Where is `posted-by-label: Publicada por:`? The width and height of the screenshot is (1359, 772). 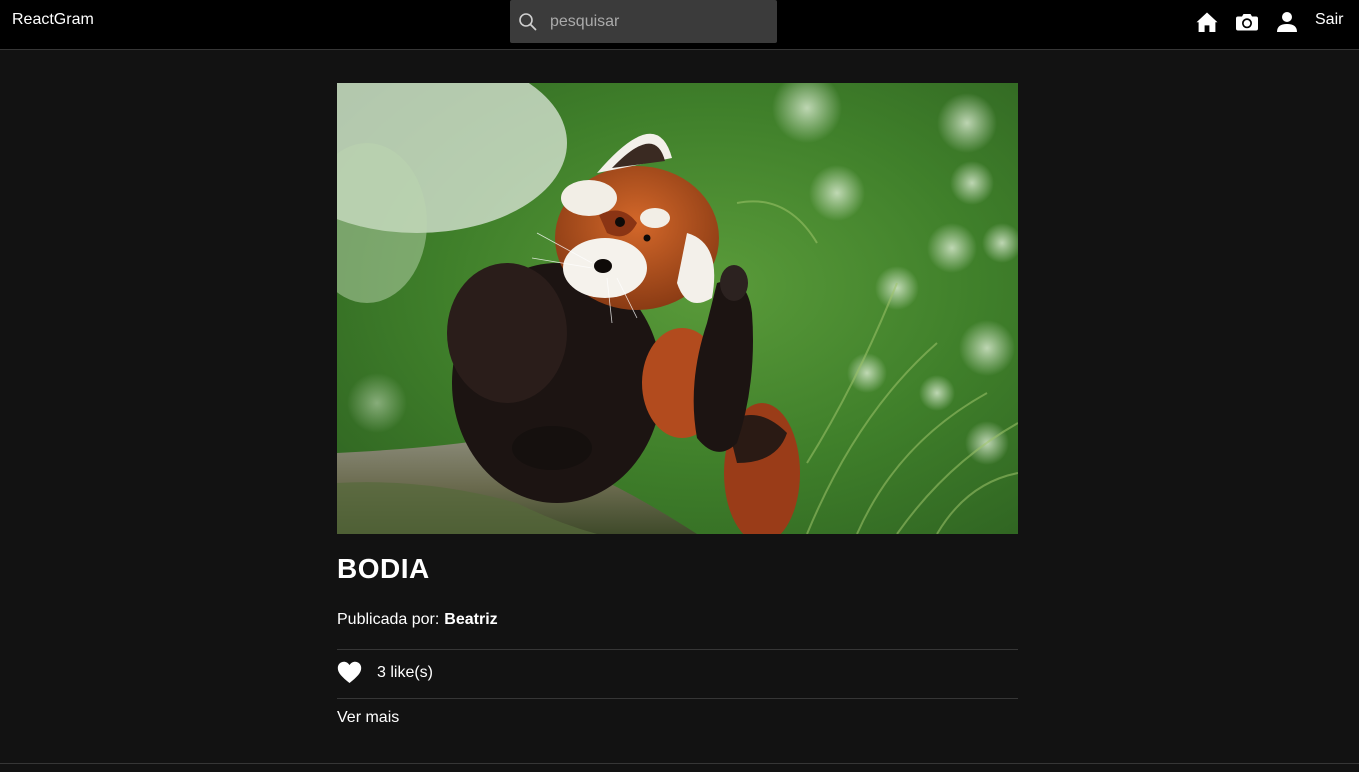
posted-by-label: Publicada por: is located at coordinates (388, 619).